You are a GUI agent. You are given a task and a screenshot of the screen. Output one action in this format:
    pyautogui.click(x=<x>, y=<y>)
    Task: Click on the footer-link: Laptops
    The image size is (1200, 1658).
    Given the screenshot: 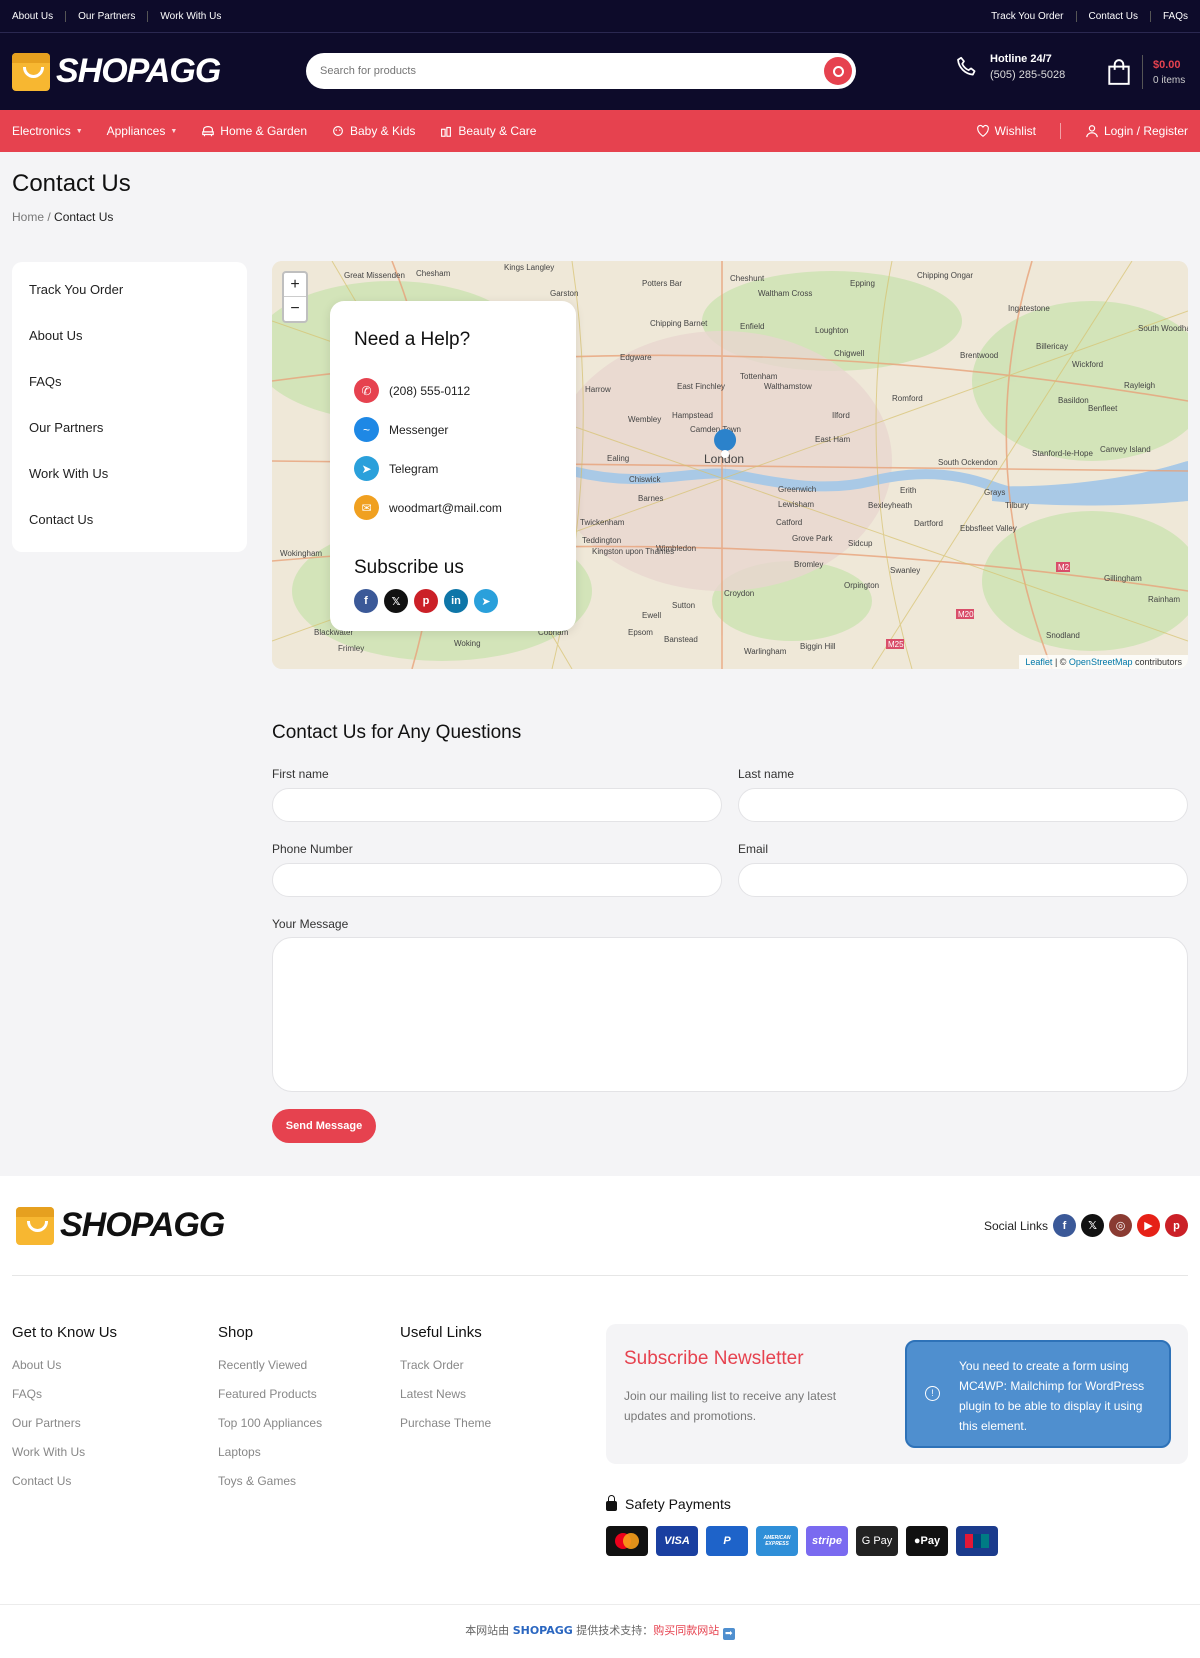 What is the action you would take?
    pyautogui.click(x=270, y=1459)
    